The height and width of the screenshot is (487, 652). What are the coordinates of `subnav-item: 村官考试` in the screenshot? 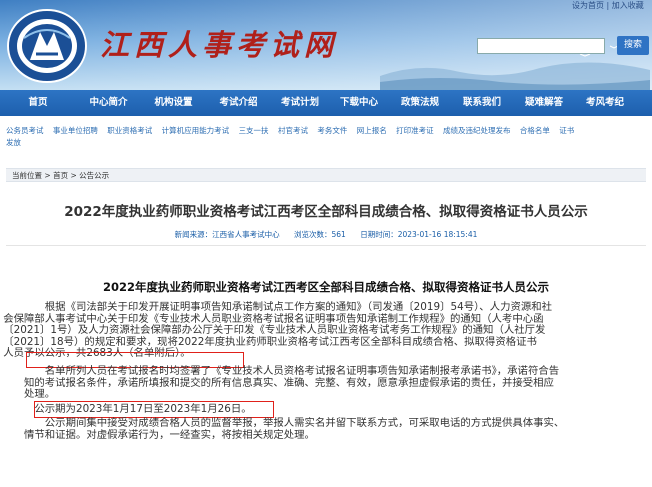 It's located at (293, 130).